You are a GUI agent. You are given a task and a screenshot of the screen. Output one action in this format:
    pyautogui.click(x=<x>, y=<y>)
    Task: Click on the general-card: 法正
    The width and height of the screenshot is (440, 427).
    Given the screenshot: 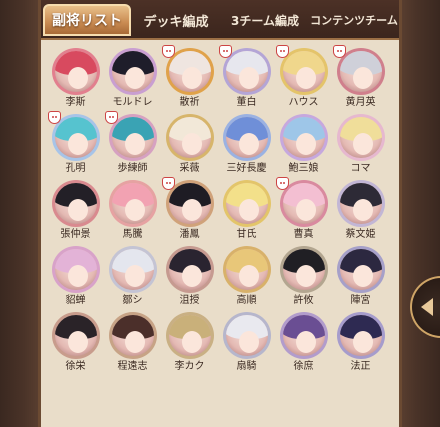 What is the action you would take?
    pyautogui.click(x=360, y=342)
    